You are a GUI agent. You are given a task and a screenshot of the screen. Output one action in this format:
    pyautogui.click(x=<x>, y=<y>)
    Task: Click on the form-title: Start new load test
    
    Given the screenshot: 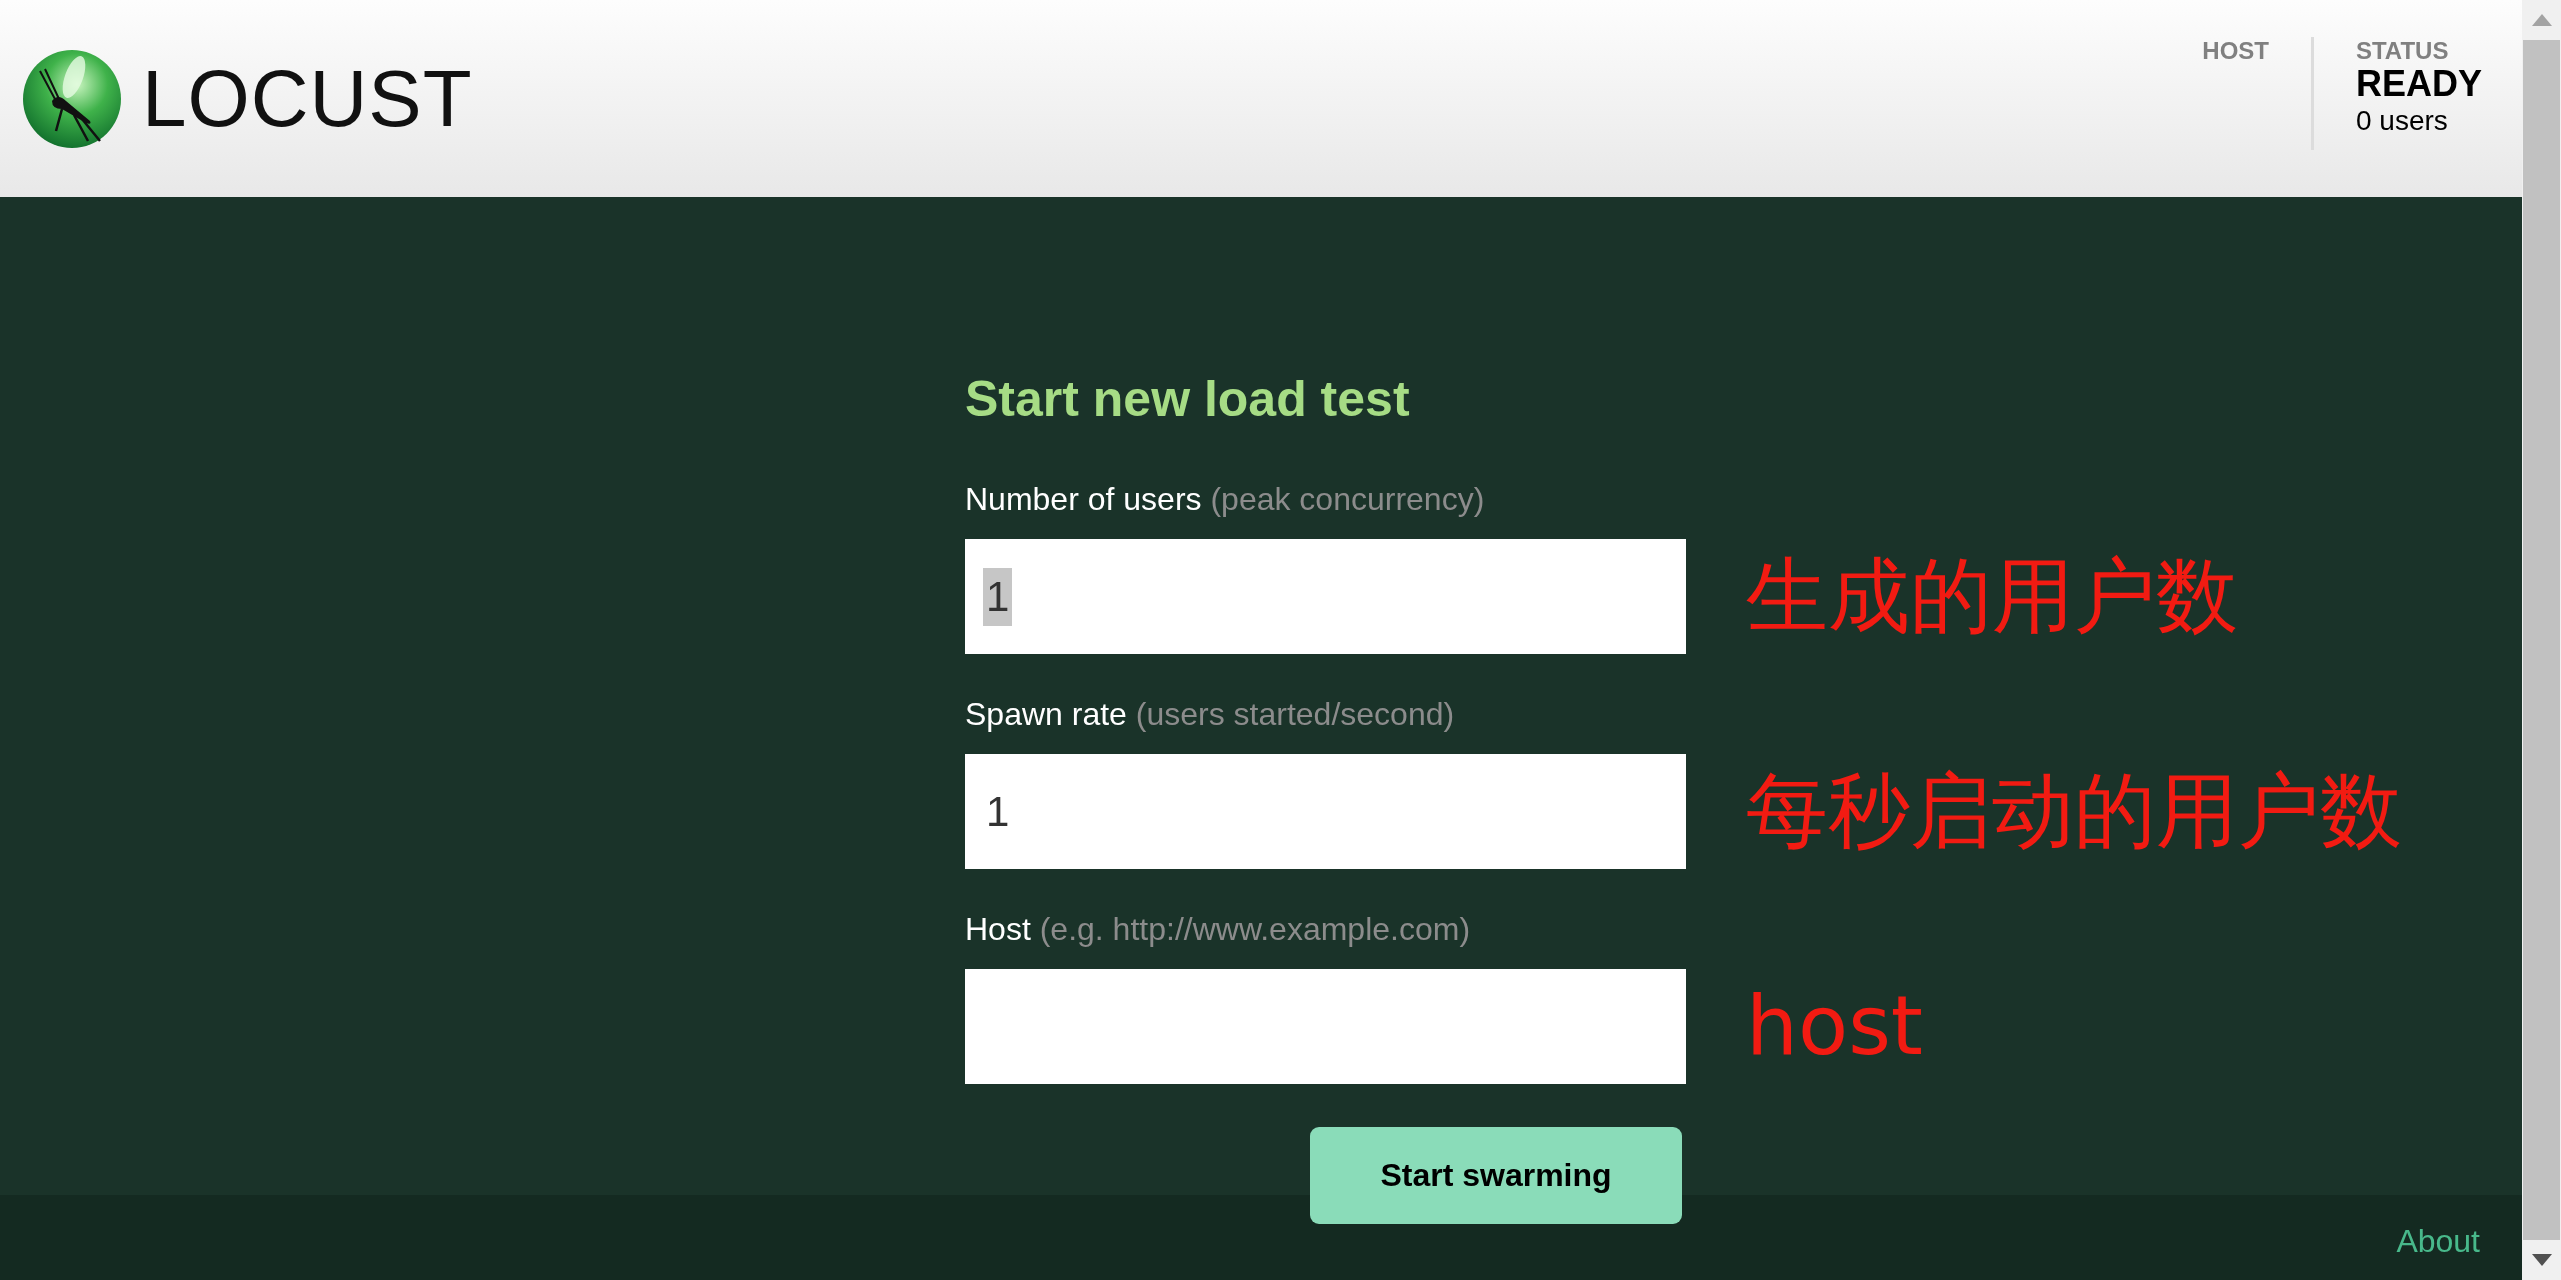 What is the action you would take?
    pyautogui.click(x=1187, y=399)
    